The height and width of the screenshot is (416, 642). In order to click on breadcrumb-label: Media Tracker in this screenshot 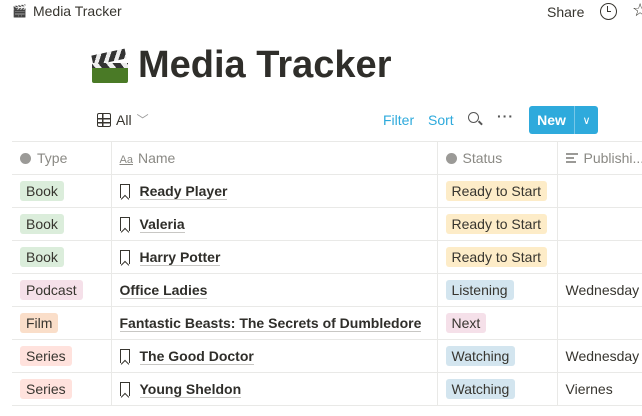, I will do `click(77, 11)`.